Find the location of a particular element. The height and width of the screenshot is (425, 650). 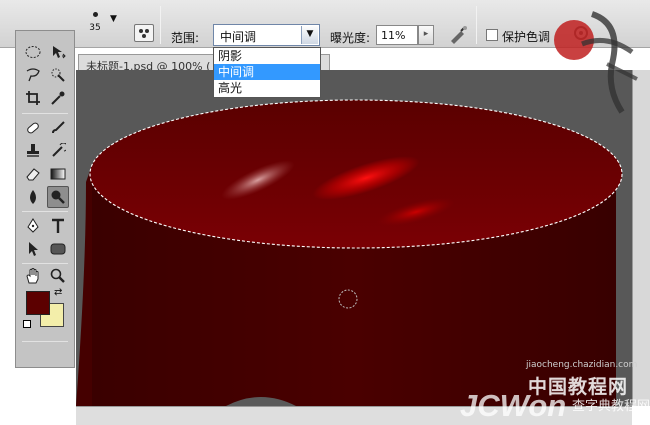

range-select: 中间调 ▼ is located at coordinates (266, 35).